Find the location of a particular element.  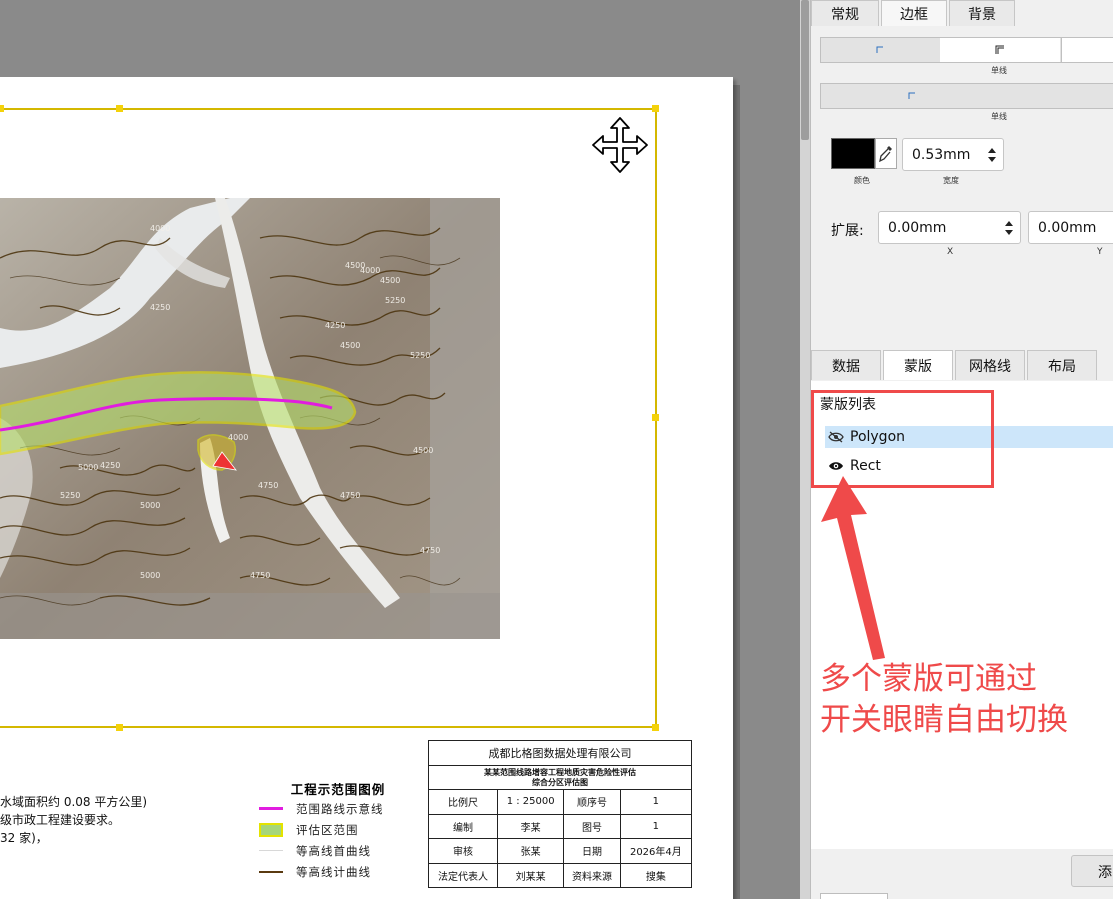

table-row: 法定代表人 刘某某 资料来源 搜集 is located at coordinates (560, 875).